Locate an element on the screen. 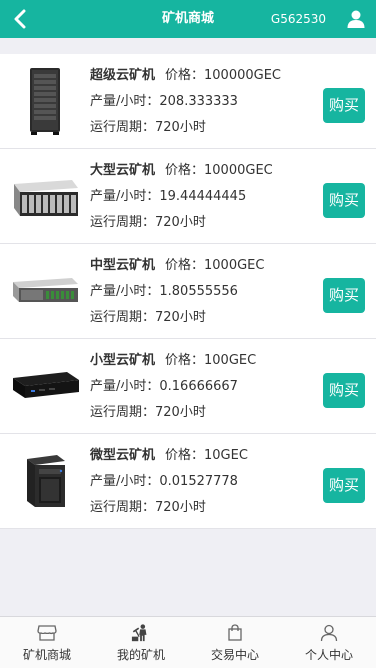 The height and width of the screenshot is (668, 376). tab-personal-center: 个人中心 is located at coordinates (329, 642).